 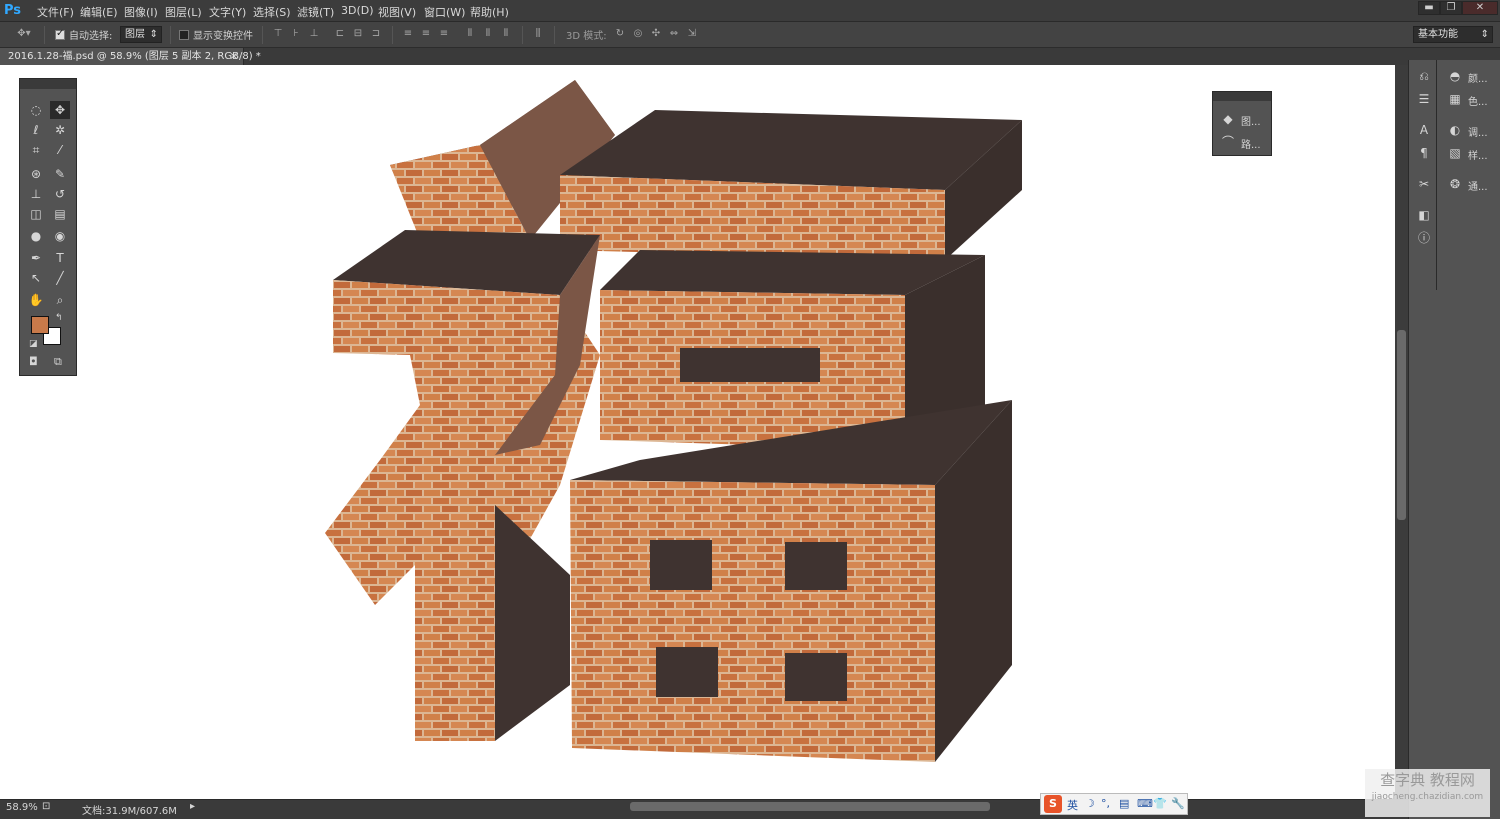 What do you see at coordinates (638, 34) in the screenshot?
I see `3d-roll-icon: ◎` at bounding box center [638, 34].